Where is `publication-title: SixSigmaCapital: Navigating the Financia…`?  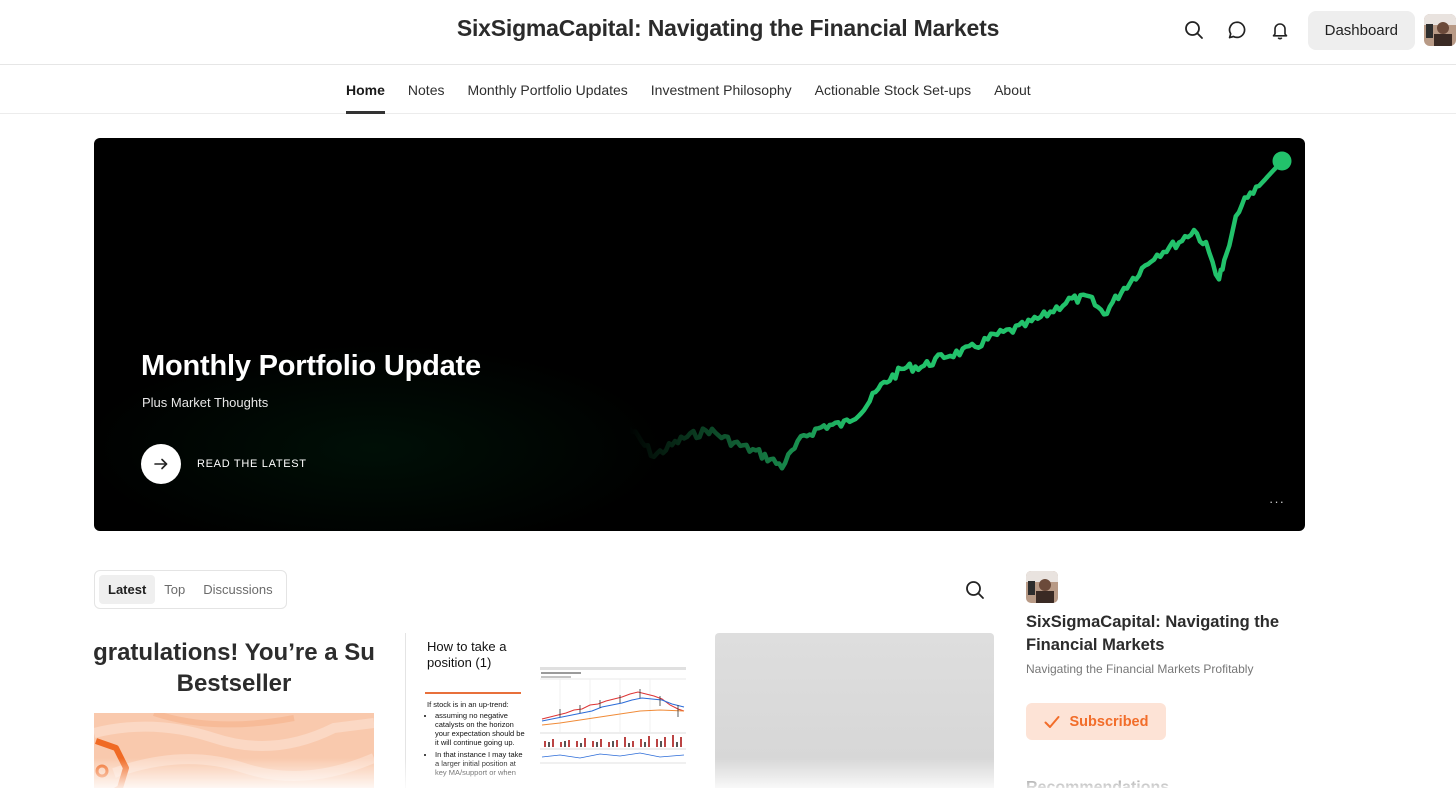
publication-title: SixSigmaCapital: Navigating the Financia… is located at coordinates (1166, 634).